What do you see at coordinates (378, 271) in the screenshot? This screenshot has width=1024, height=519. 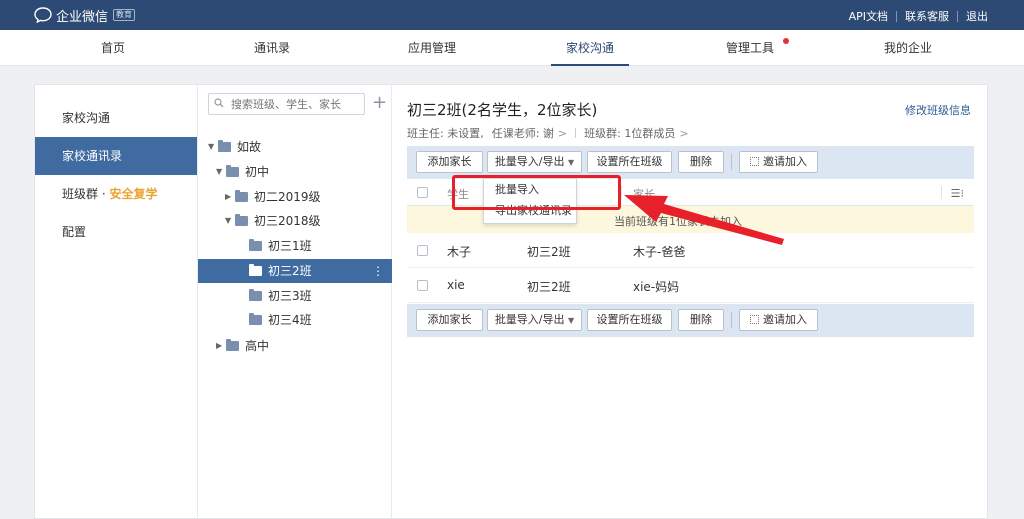 I see `more-options-icon: ⋮` at bounding box center [378, 271].